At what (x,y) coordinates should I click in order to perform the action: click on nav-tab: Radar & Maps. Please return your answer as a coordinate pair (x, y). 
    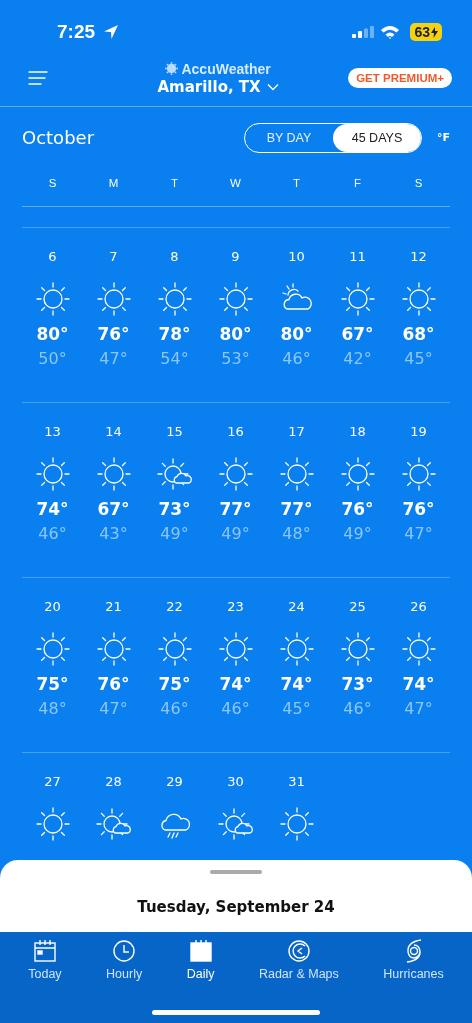
    Looking at the image, I should click on (298, 959).